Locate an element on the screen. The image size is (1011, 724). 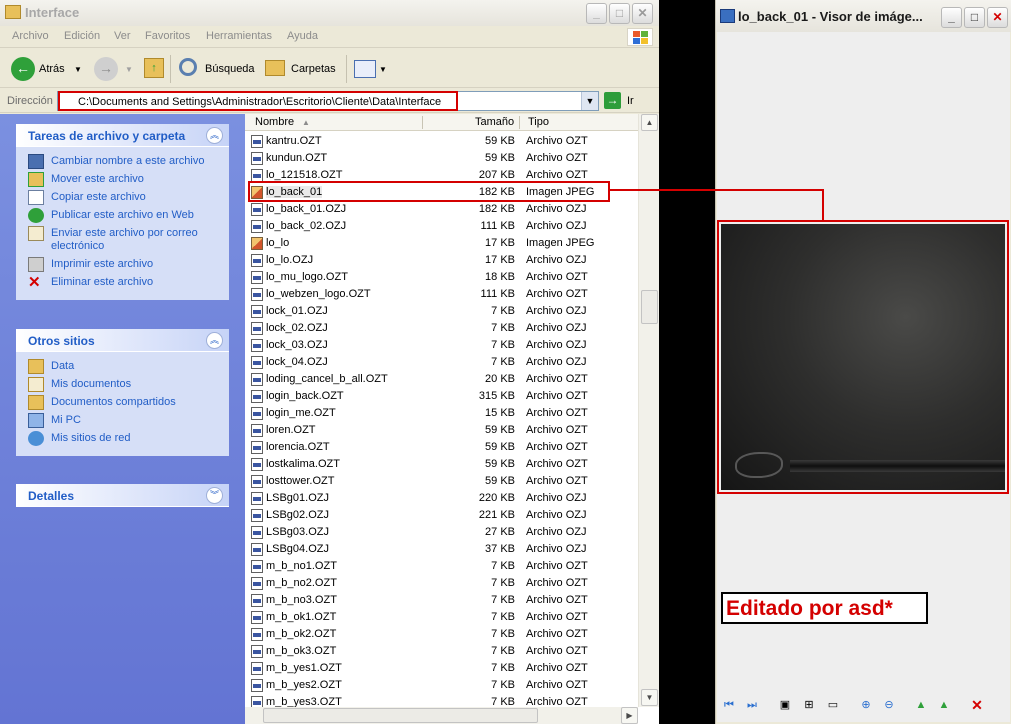
file-name: lo_lo is located at coordinates (277, 243).